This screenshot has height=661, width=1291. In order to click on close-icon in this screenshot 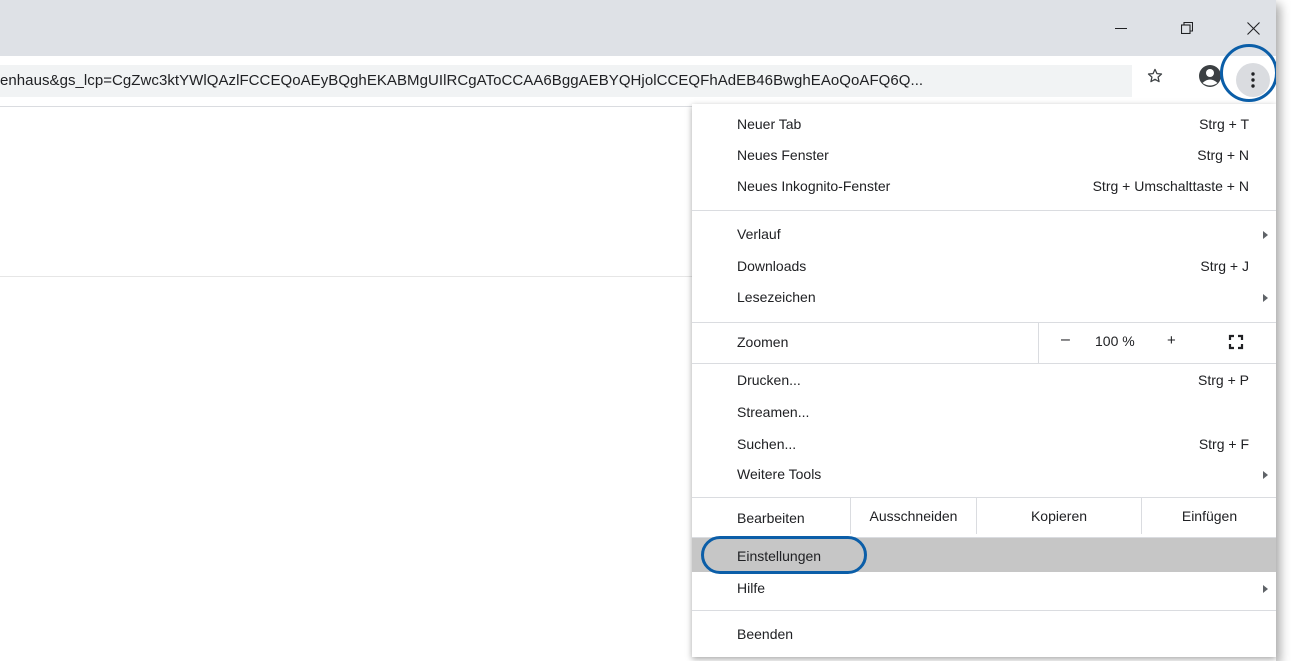, I will do `click(1253, 28)`.